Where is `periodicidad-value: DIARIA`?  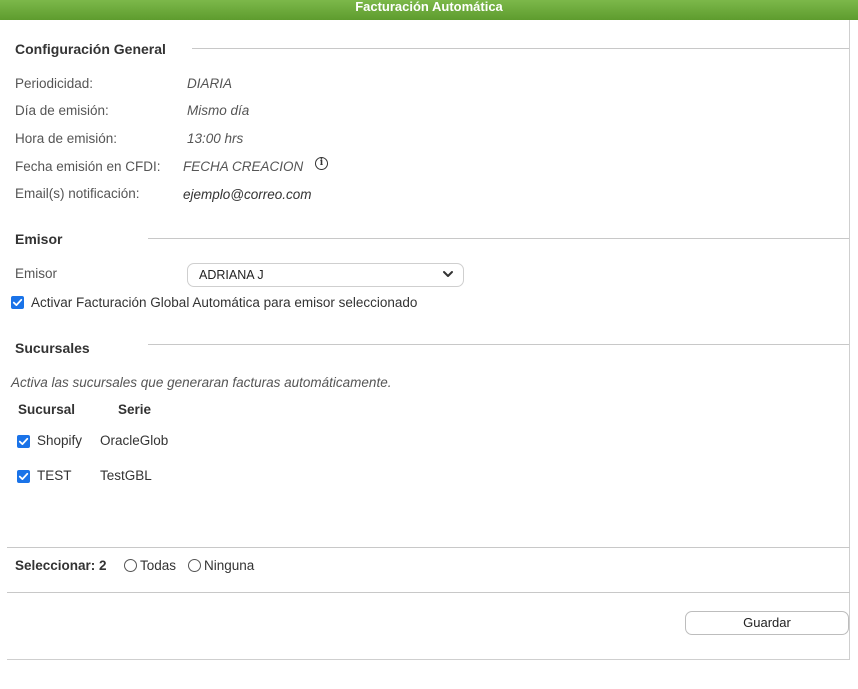
periodicidad-value: DIARIA is located at coordinates (210, 83).